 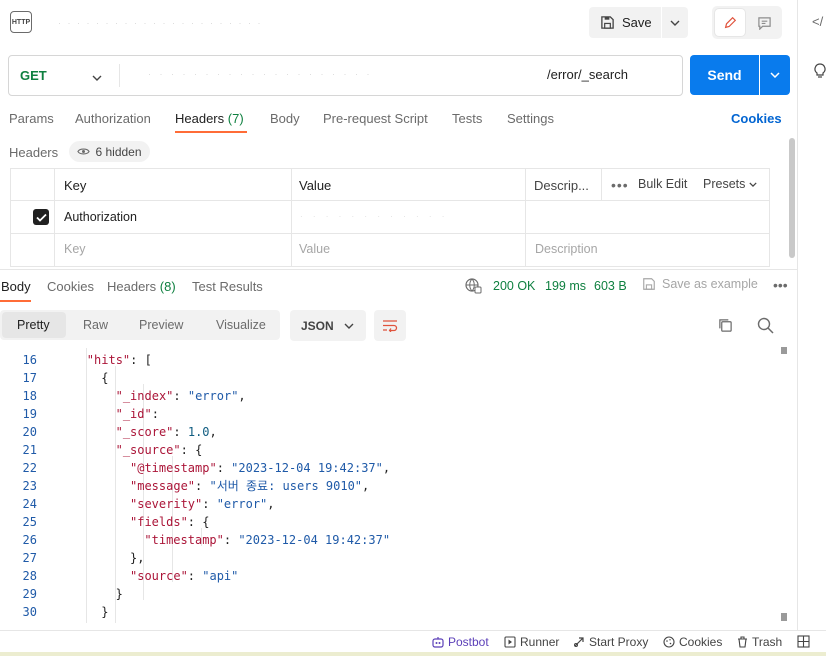 What do you see at coordinates (398, 269) in the screenshot?
I see `pane-divider` at bounding box center [398, 269].